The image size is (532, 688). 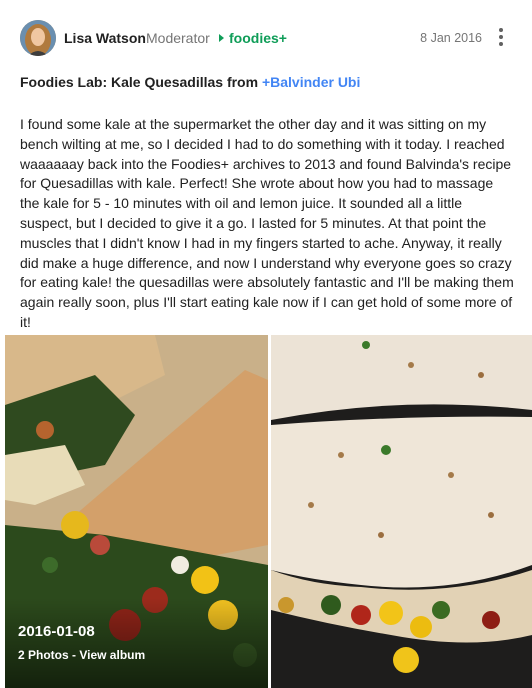 I want to click on author-role: Moderator, so click(x=178, y=38).